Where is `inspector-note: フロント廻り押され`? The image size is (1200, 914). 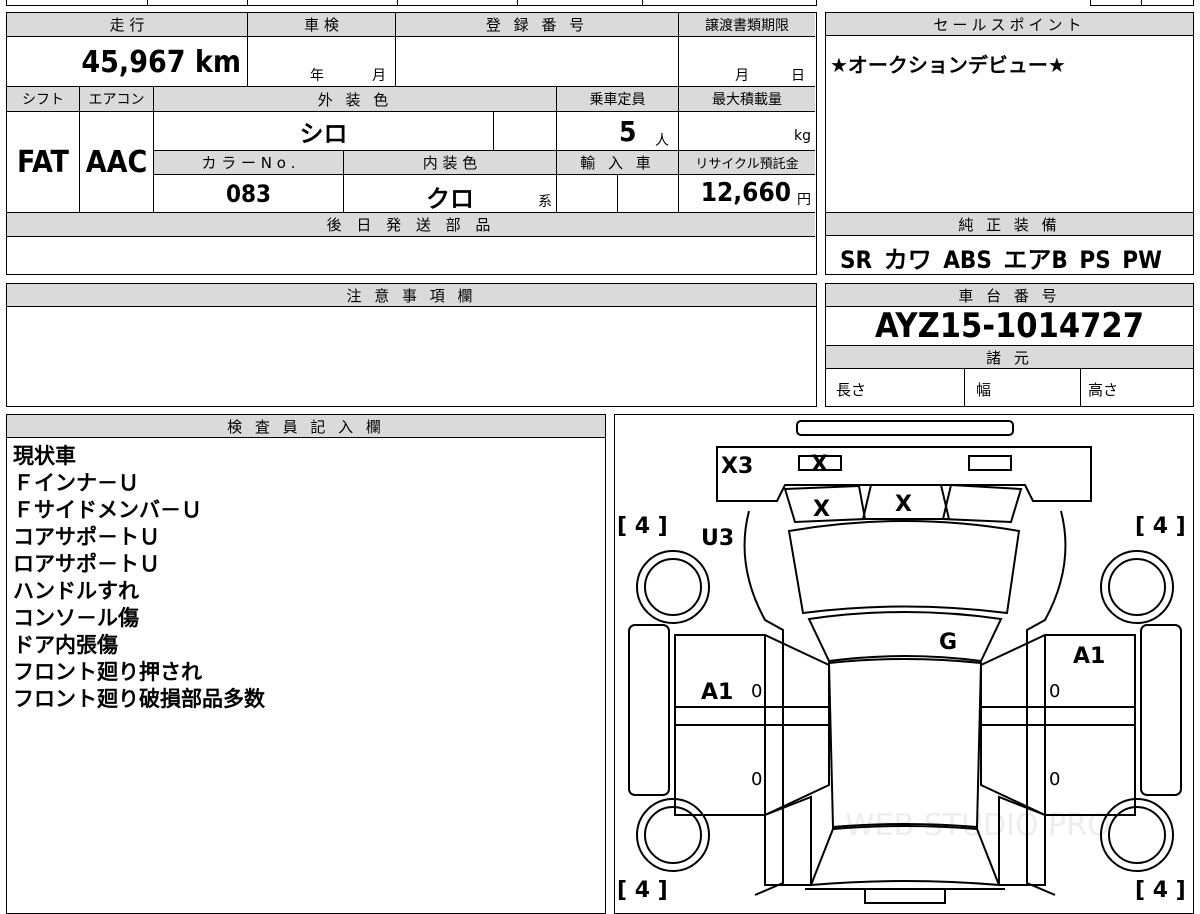
inspector-note: フロント廻り押され is located at coordinates (107, 672).